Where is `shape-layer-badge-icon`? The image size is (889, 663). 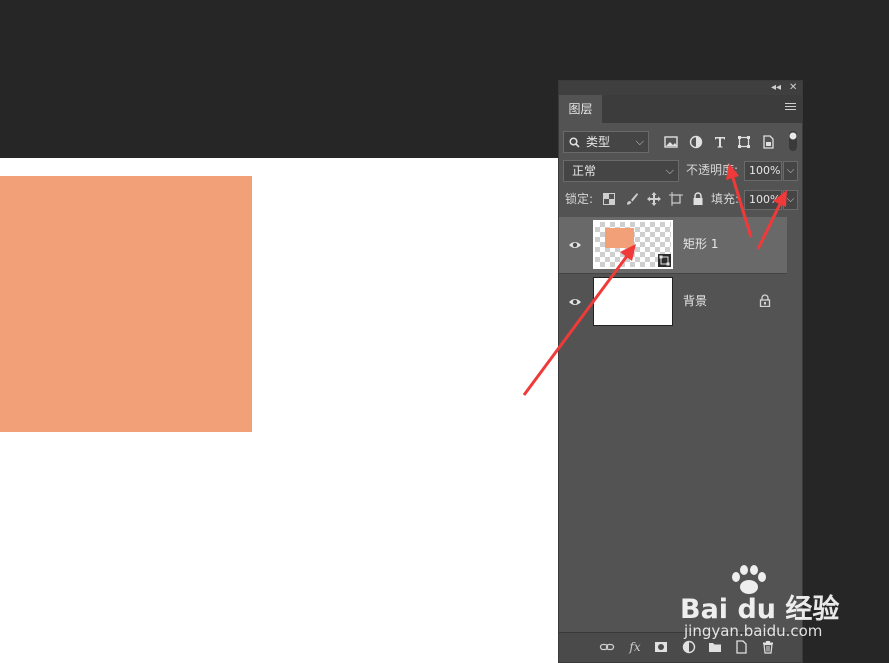 shape-layer-badge-icon is located at coordinates (664, 260).